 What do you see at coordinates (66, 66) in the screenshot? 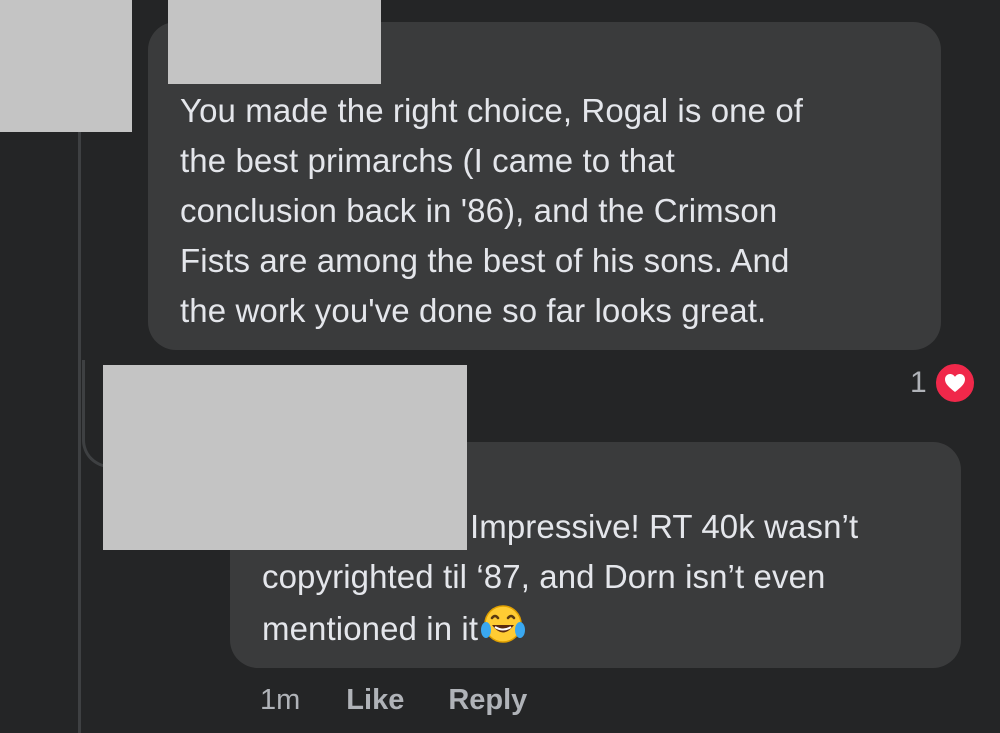
I see `redacted-avatar` at bounding box center [66, 66].